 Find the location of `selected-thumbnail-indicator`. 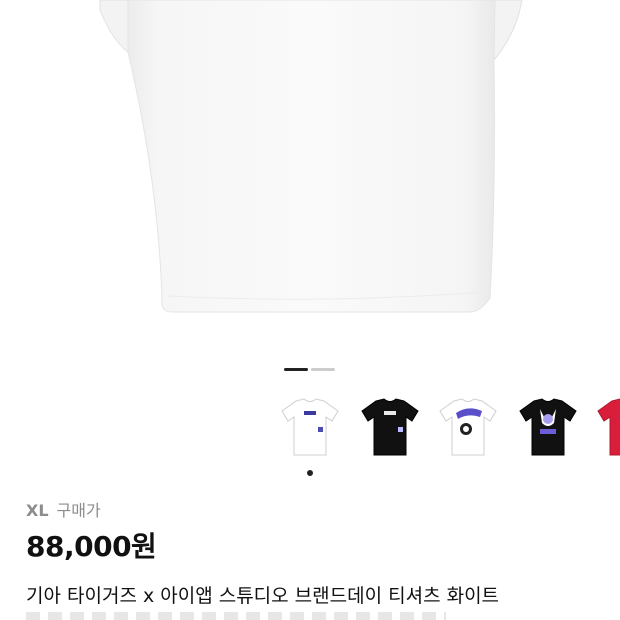

selected-thumbnail-indicator is located at coordinates (310, 473).